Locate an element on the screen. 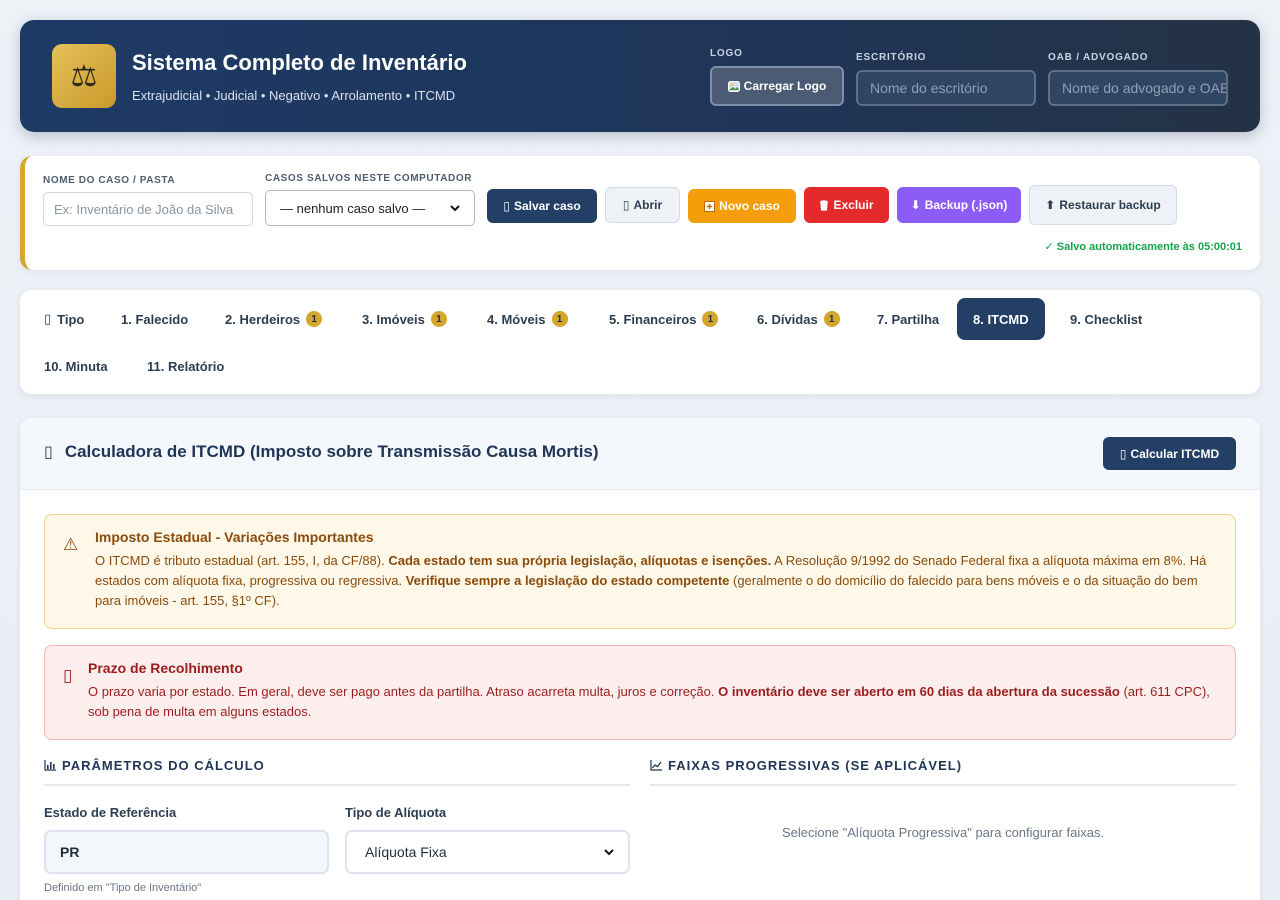  autosave-status: ✓ Salvo automaticamente às 05:00:01 is located at coordinates (1143, 247).